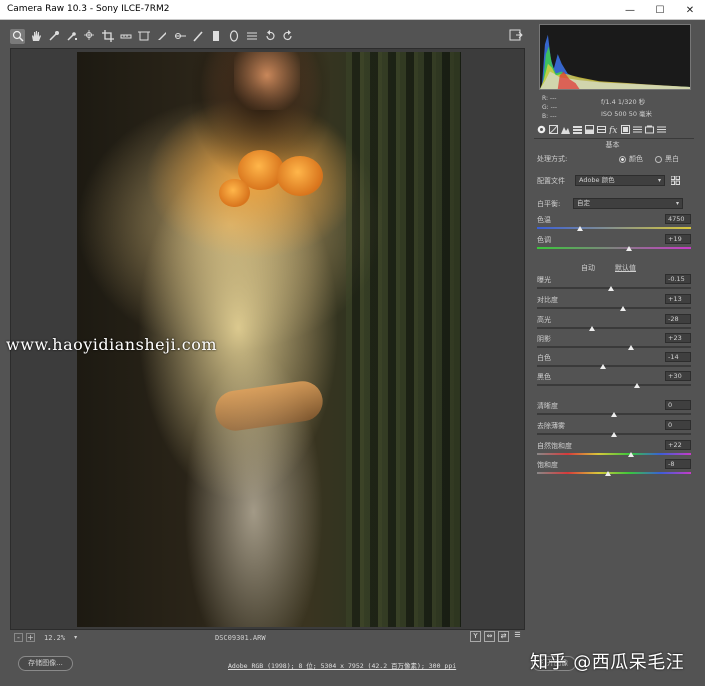  I want to click on split-toning-tab-icon, so click(589, 129).